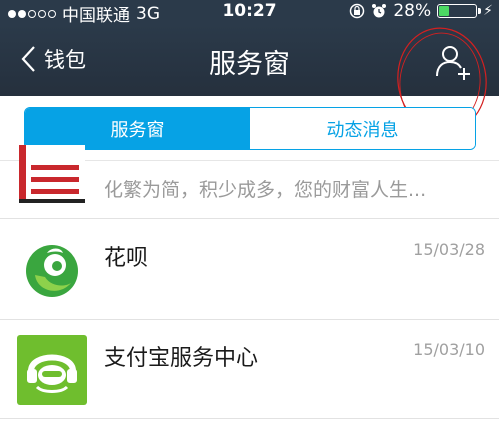 Image resolution: width=499 pixels, height=440 pixels. I want to click on tab-dynamic-messages: 动态消息, so click(362, 128).